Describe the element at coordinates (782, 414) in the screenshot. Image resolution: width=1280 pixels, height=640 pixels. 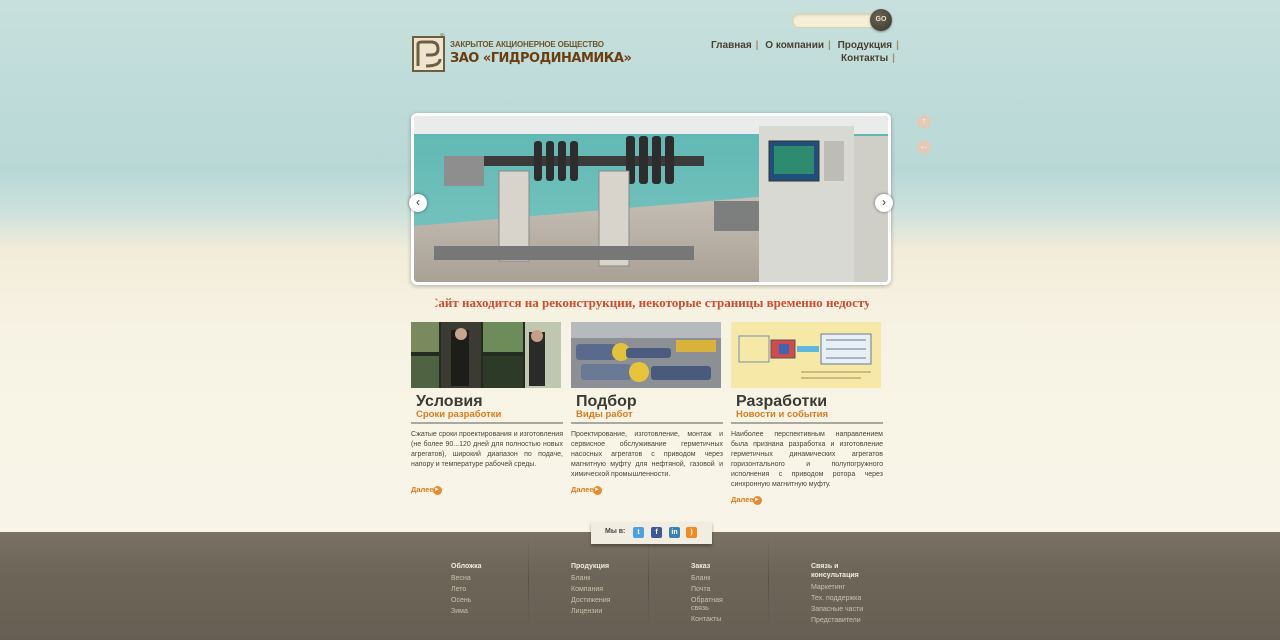
I see `feature-subtitle: Новости и события` at that location.